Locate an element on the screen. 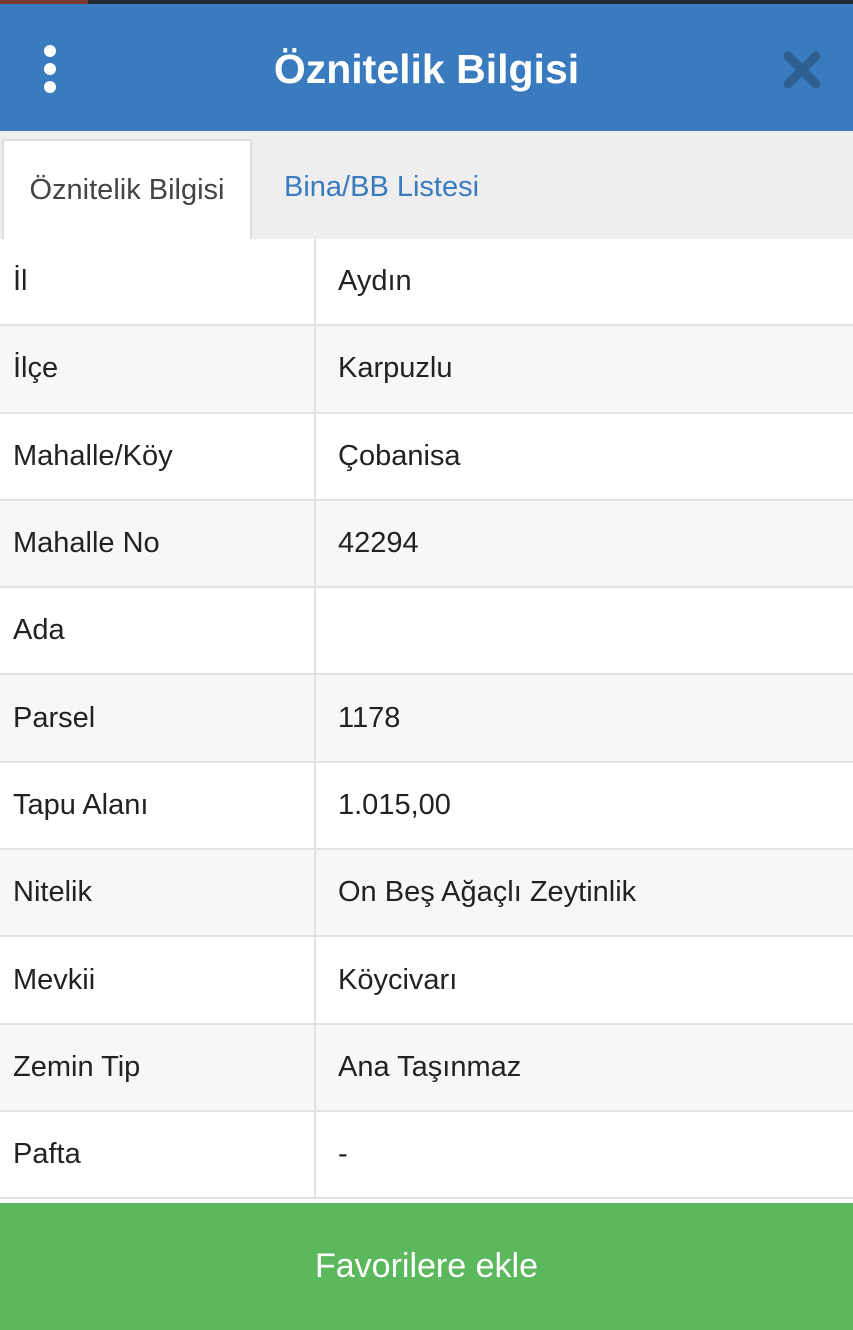 The width and height of the screenshot is (853, 1330). table-row: İlçe Karpuzlu is located at coordinates (426, 370).